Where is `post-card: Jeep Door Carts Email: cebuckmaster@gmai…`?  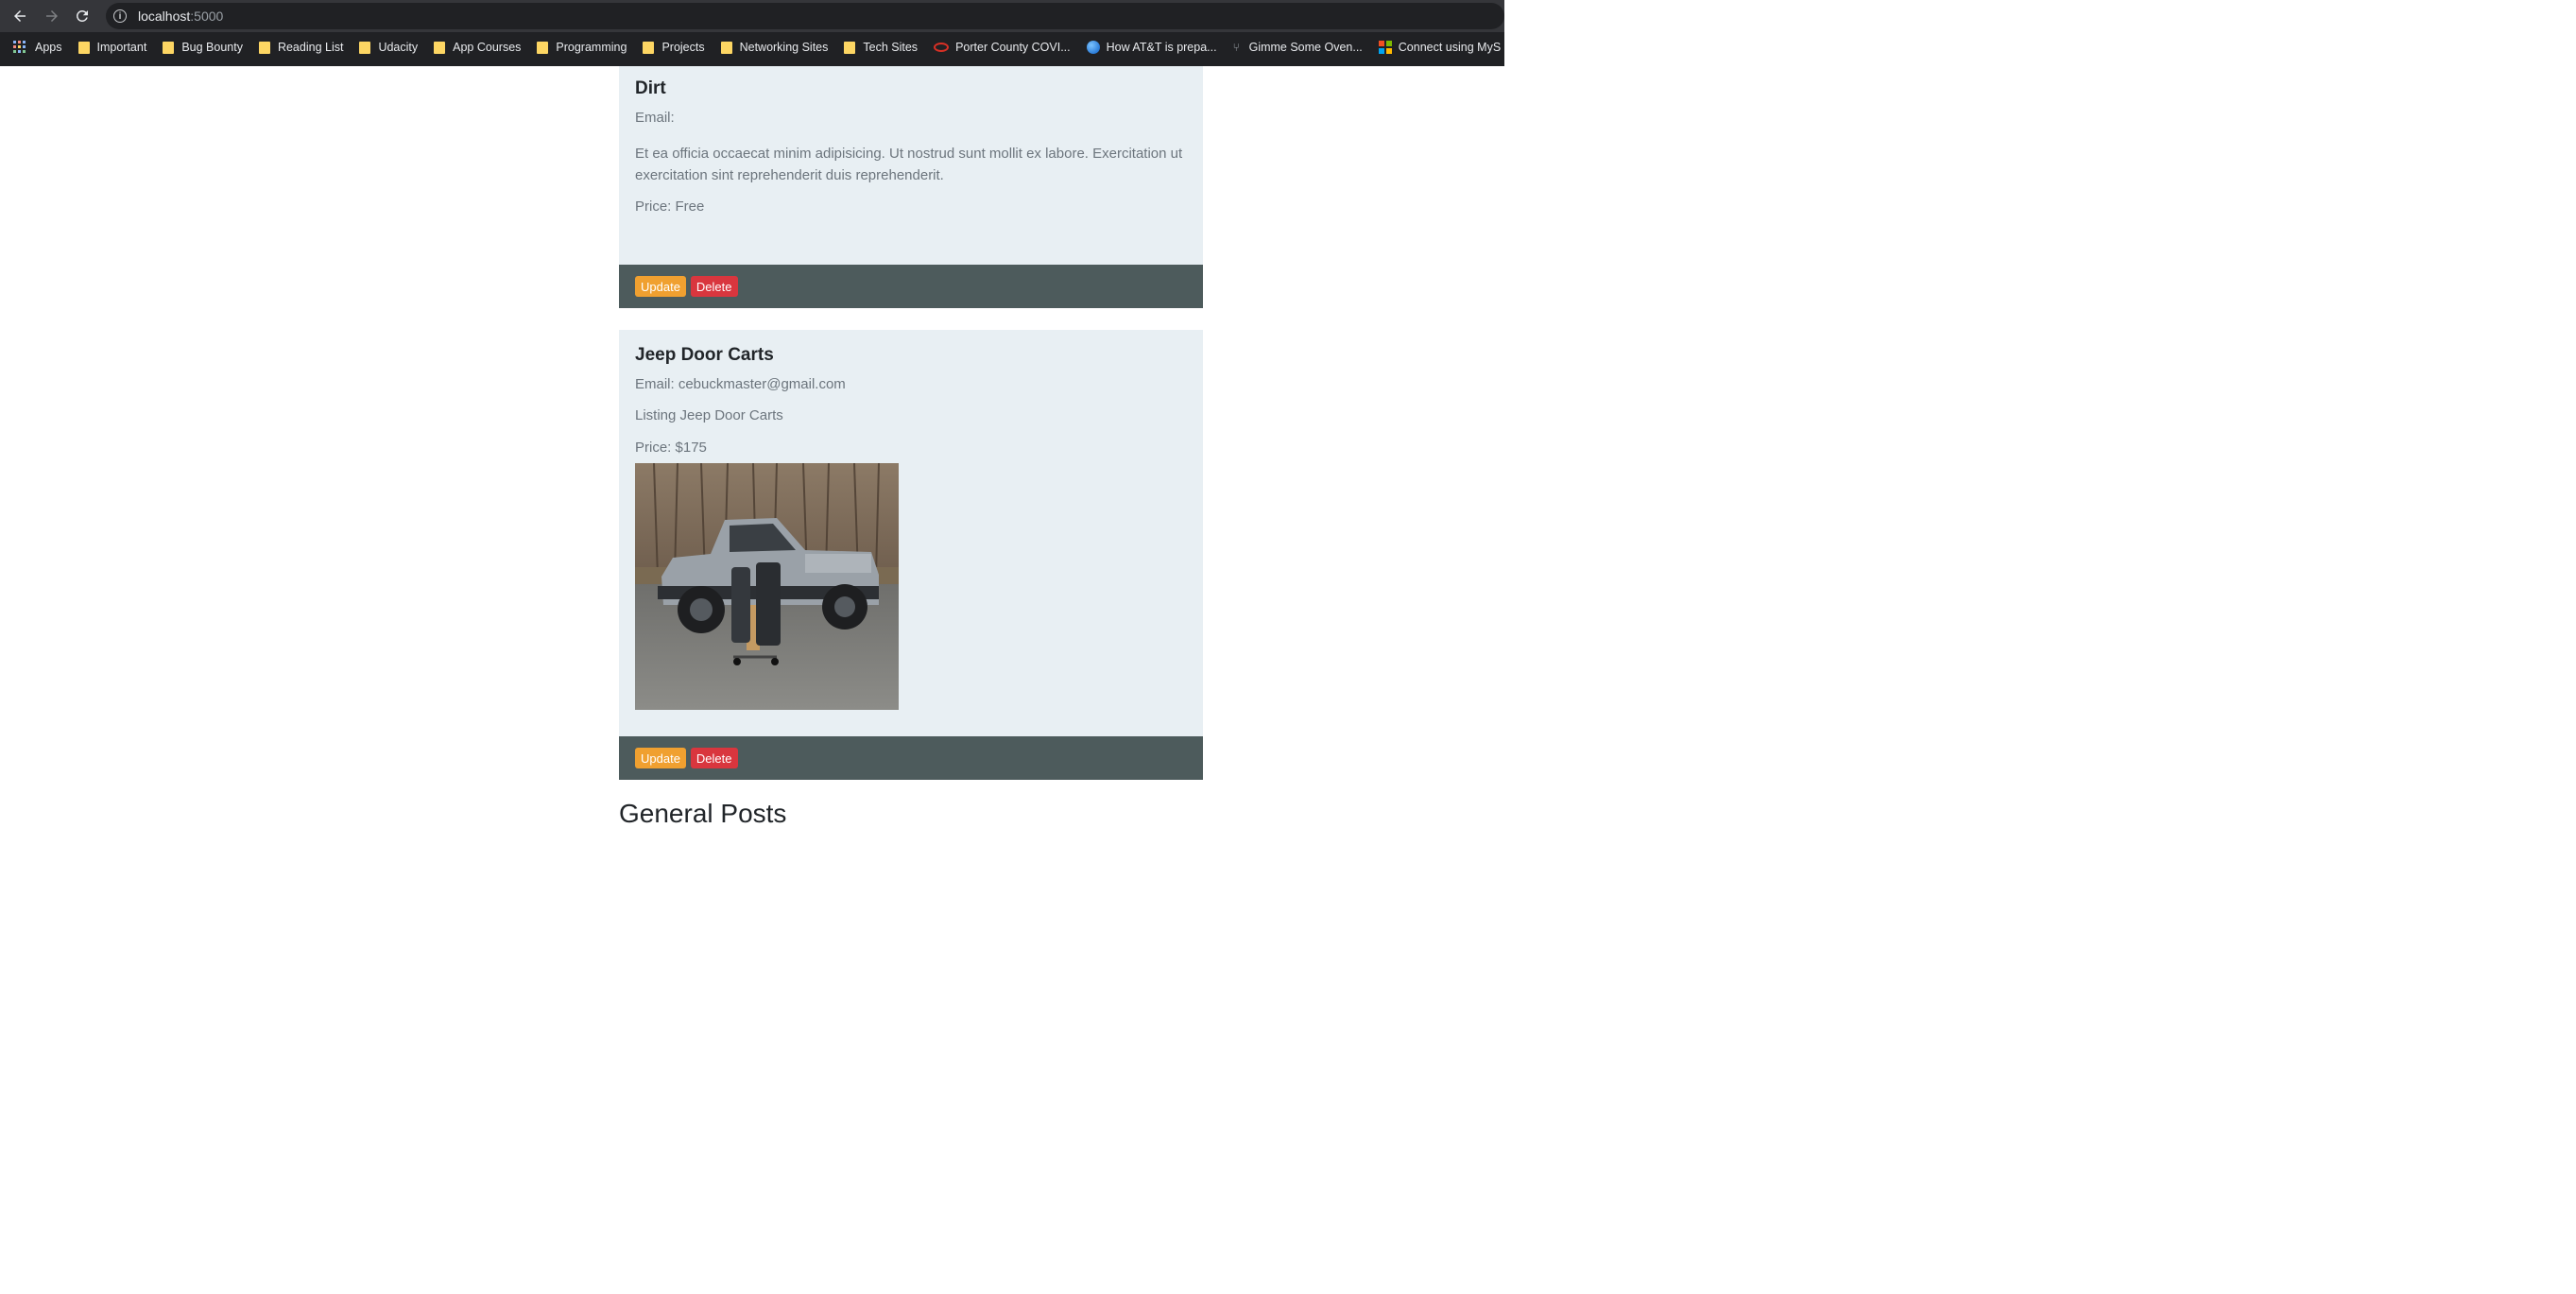
post-card: Jeep Door Carts Email: cebuckmaster@gmai… is located at coordinates (911, 555).